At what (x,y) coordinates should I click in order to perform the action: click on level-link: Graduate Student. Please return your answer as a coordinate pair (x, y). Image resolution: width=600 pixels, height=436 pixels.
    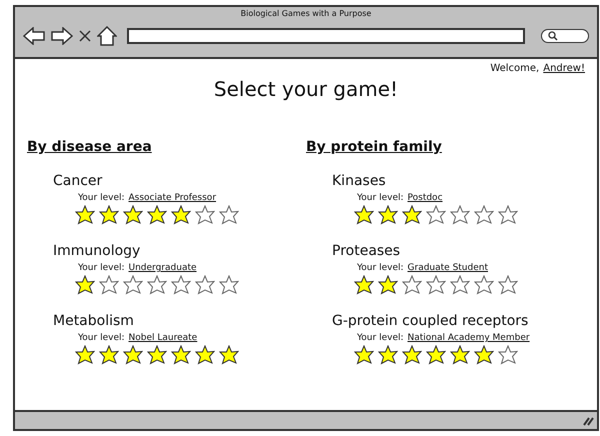
    Looking at the image, I should click on (448, 268).